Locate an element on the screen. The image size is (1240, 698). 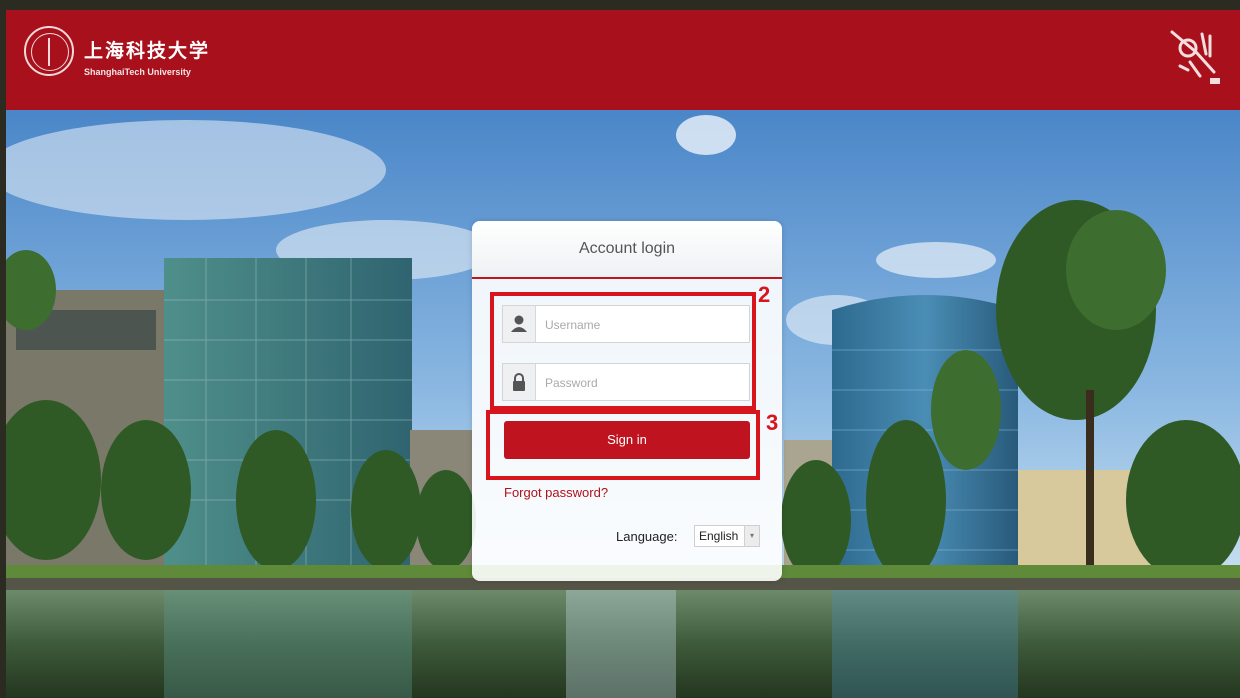
annotation-box-signin is located at coordinates (623, 445).